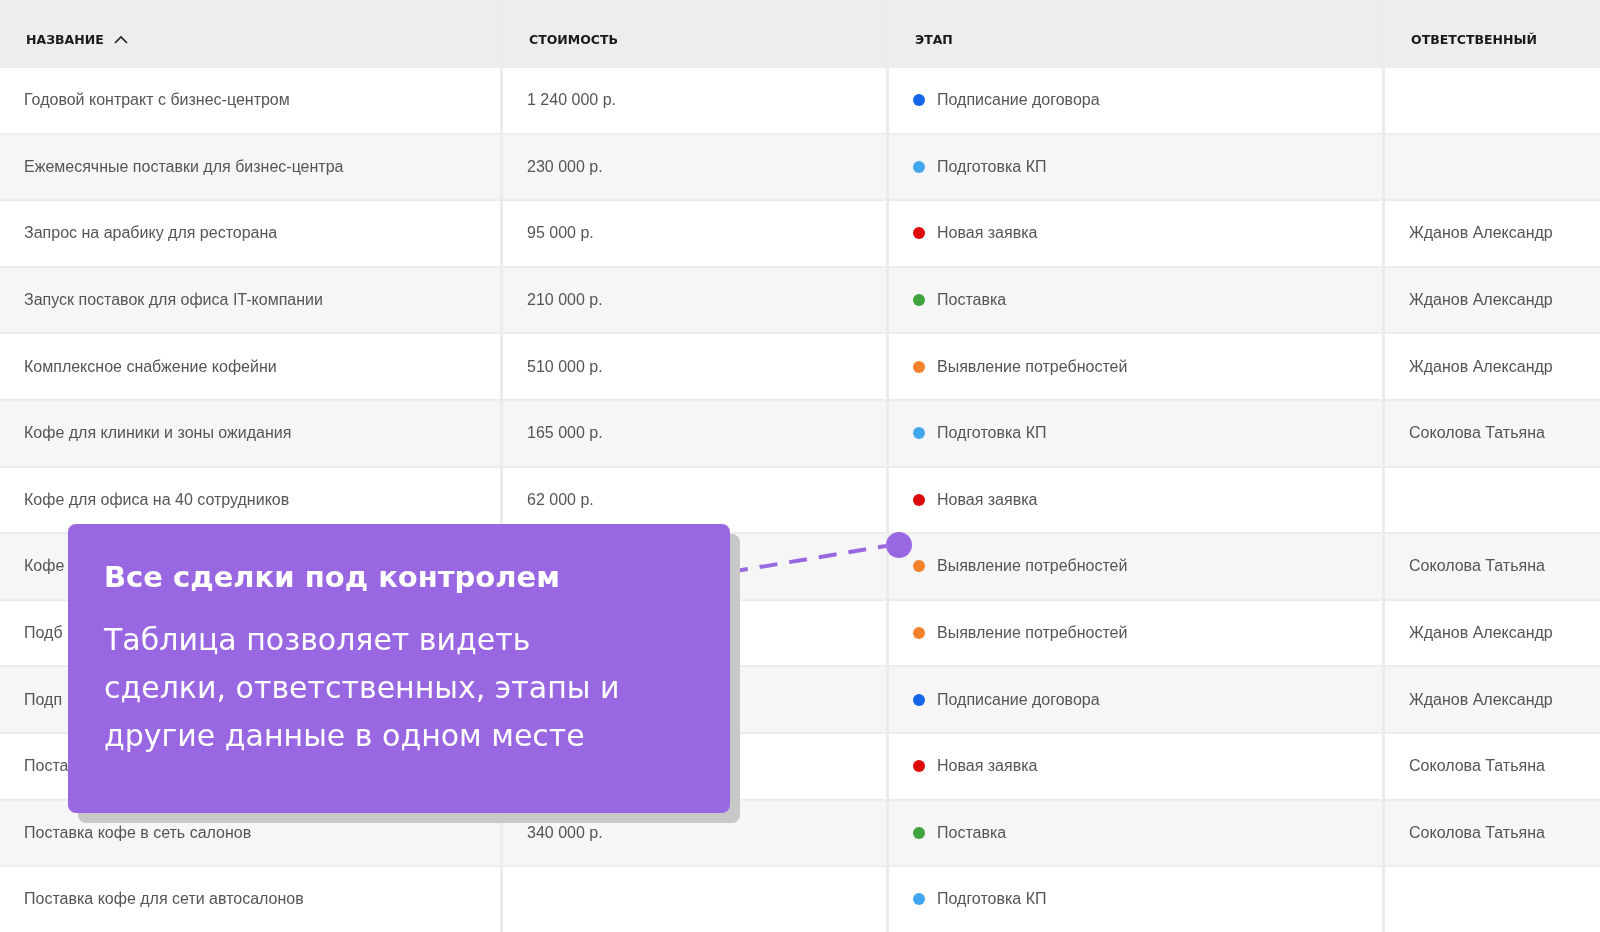 This screenshot has height=932, width=1600. I want to click on column-label: ЭТАП, so click(934, 39).